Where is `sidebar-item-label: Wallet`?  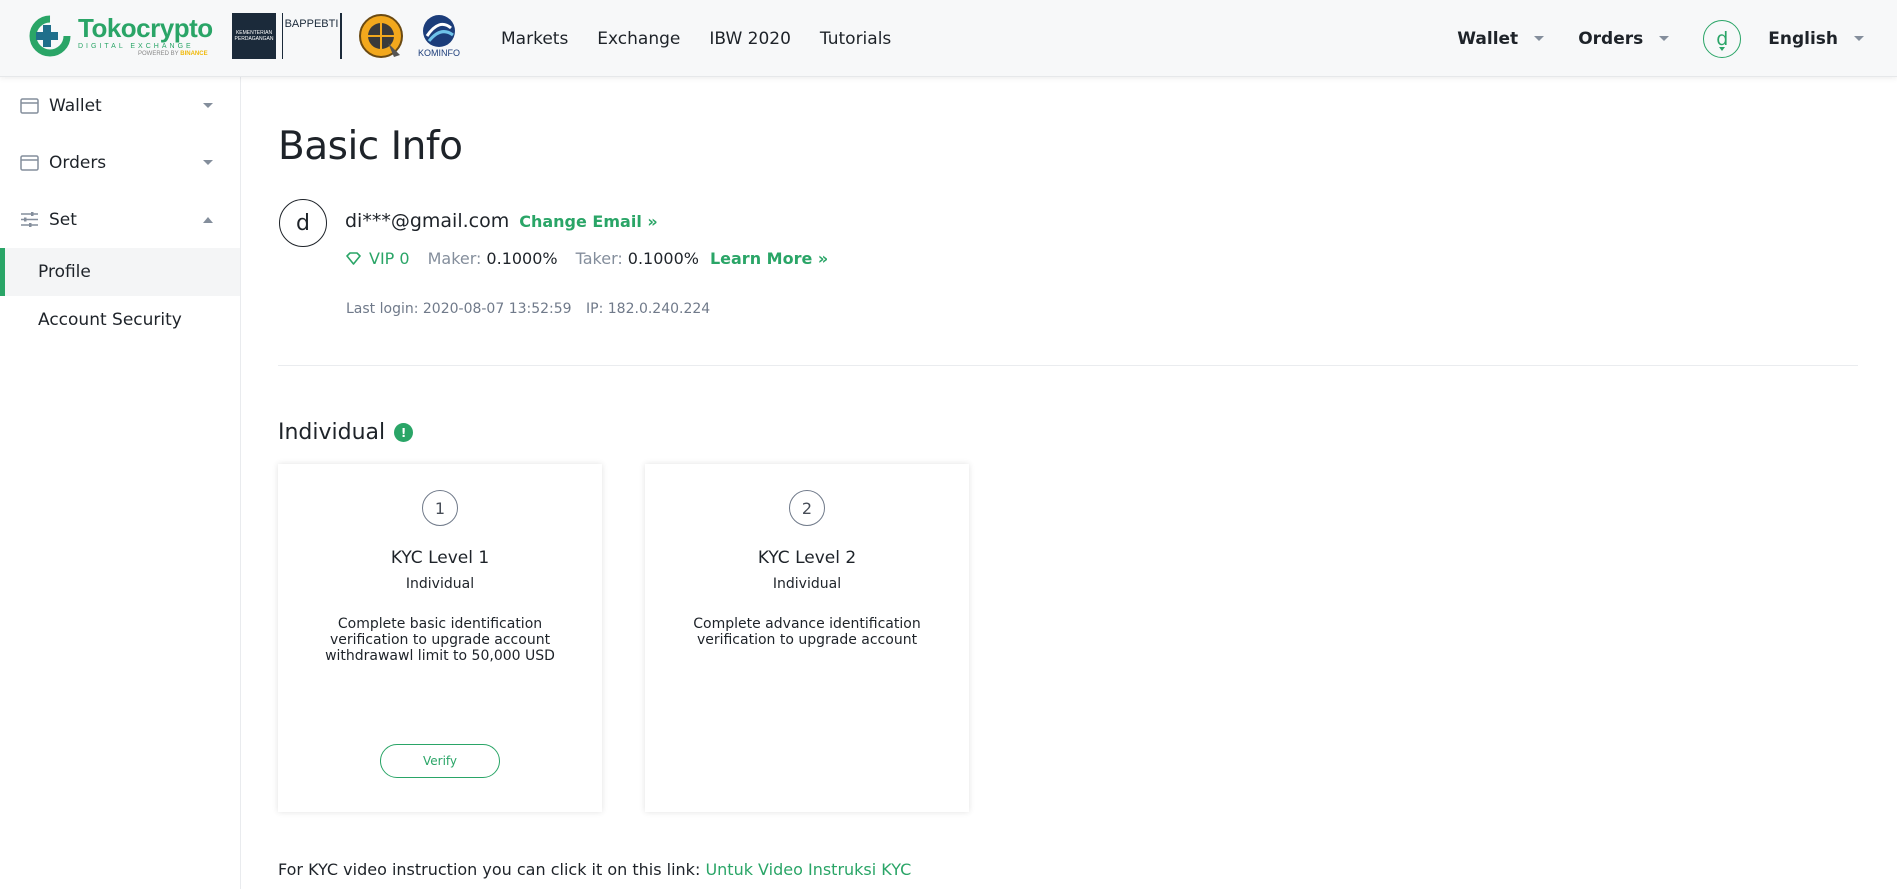
sidebar-item-label: Wallet is located at coordinates (75, 105).